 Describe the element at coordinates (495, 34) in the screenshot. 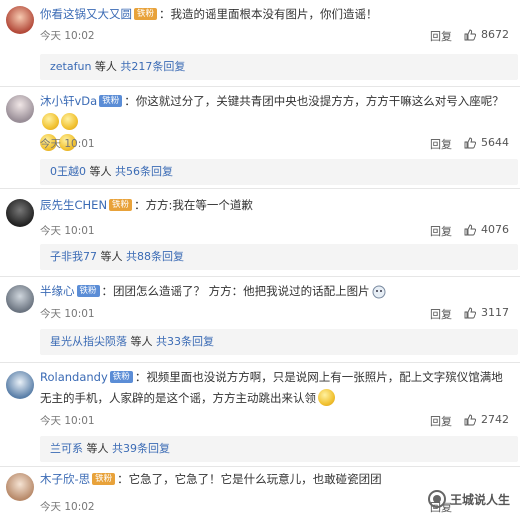

I see `like-count: 8672` at that location.